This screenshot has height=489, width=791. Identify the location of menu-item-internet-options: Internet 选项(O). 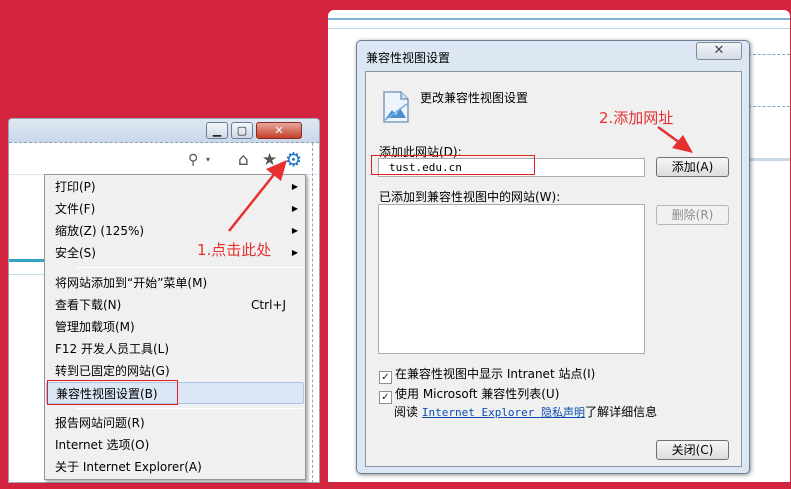
(175, 445).